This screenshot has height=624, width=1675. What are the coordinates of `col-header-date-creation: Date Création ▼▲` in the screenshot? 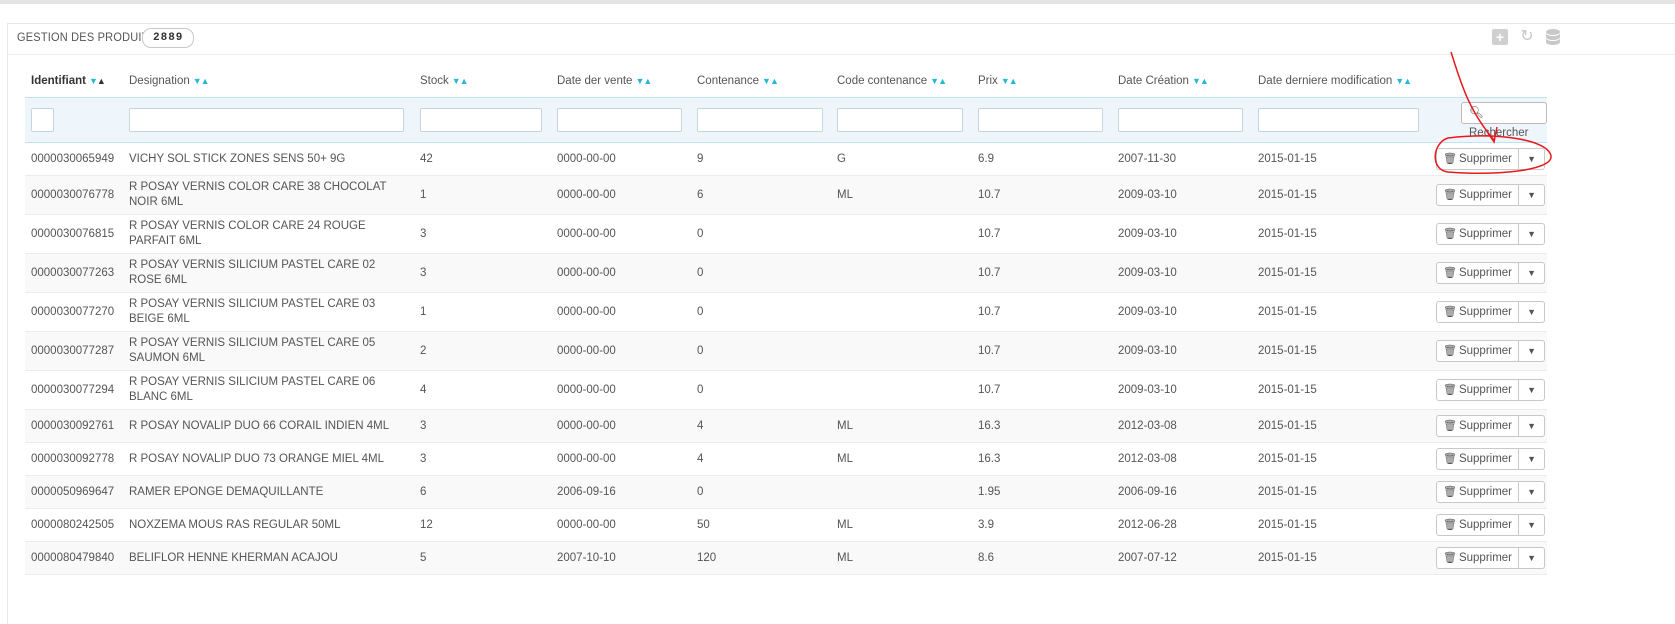 It's located at (1182, 81).